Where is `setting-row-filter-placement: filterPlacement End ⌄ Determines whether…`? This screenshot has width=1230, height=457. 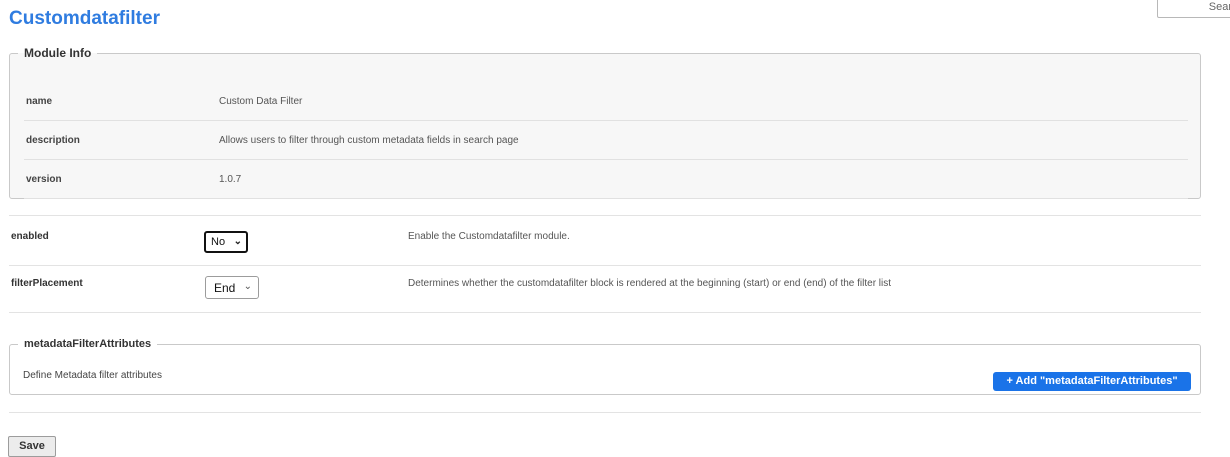 setting-row-filter-placement: filterPlacement End ⌄ Determines whether… is located at coordinates (605, 289).